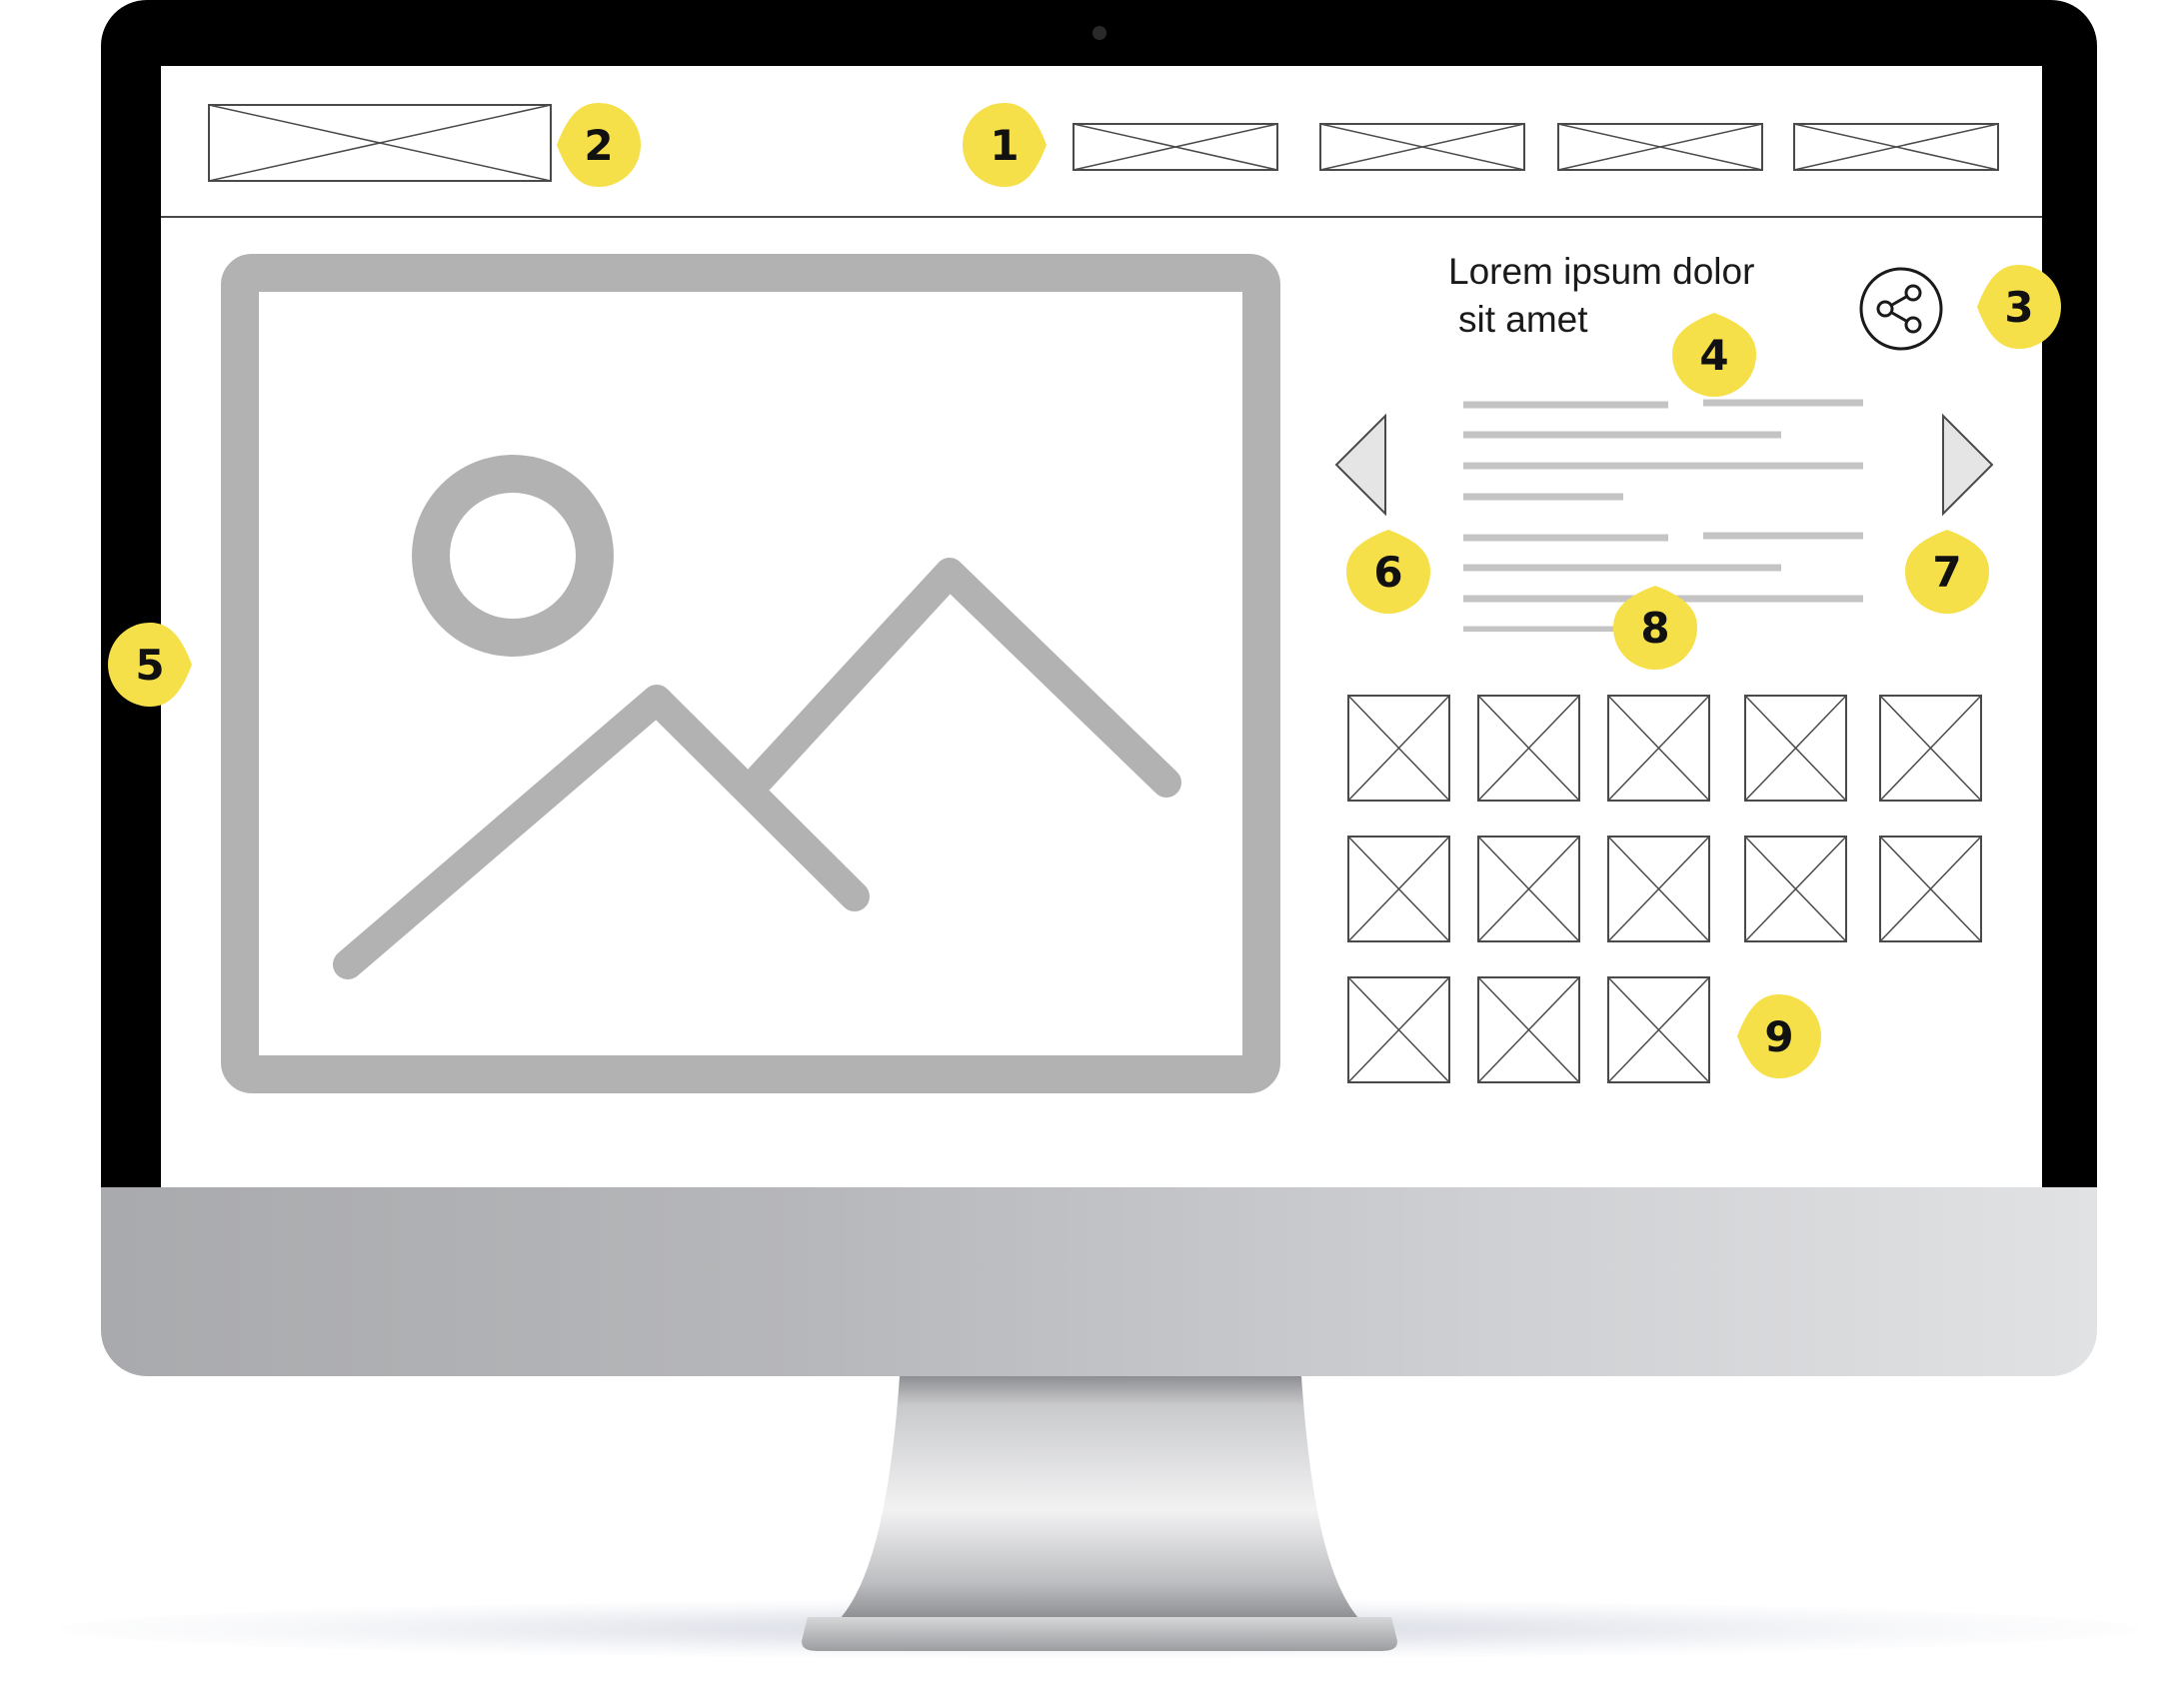  What do you see at coordinates (1099, 1514) in the screenshot?
I see `monitor-stand` at bounding box center [1099, 1514].